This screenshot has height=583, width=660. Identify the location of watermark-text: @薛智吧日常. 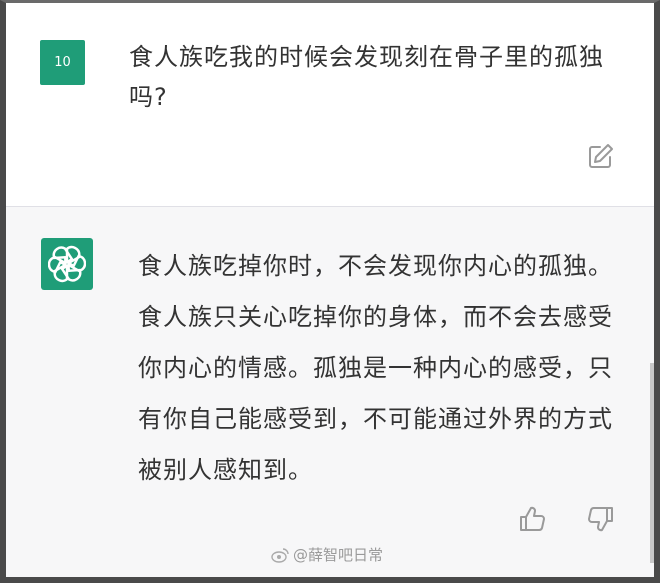
(338, 555).